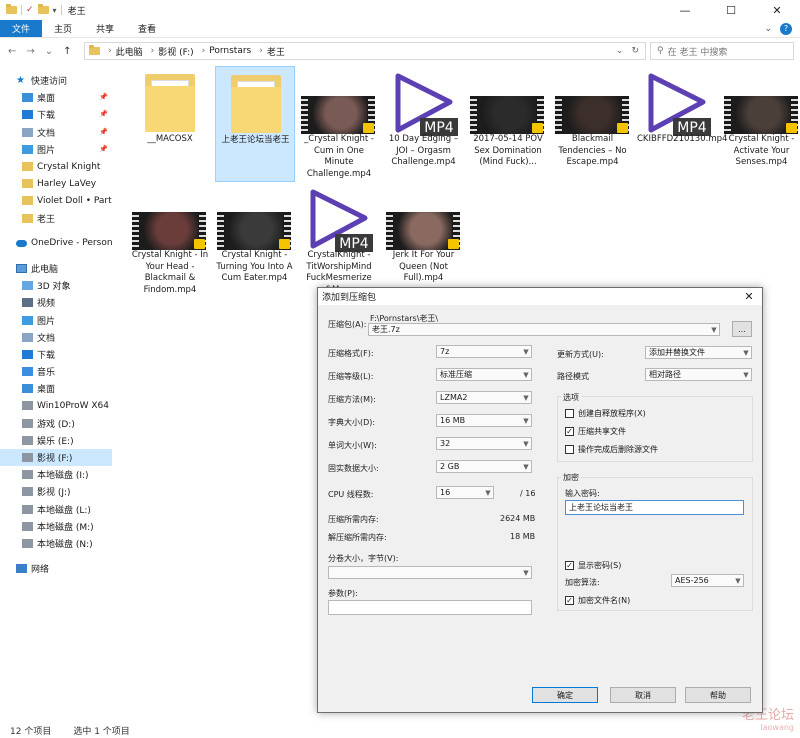 The width and height of the screenshot is (800, 738). Describe the element at coordinates (46, 99) in the screenshot. I see `sidebar-item-label: 桌面` at that location.